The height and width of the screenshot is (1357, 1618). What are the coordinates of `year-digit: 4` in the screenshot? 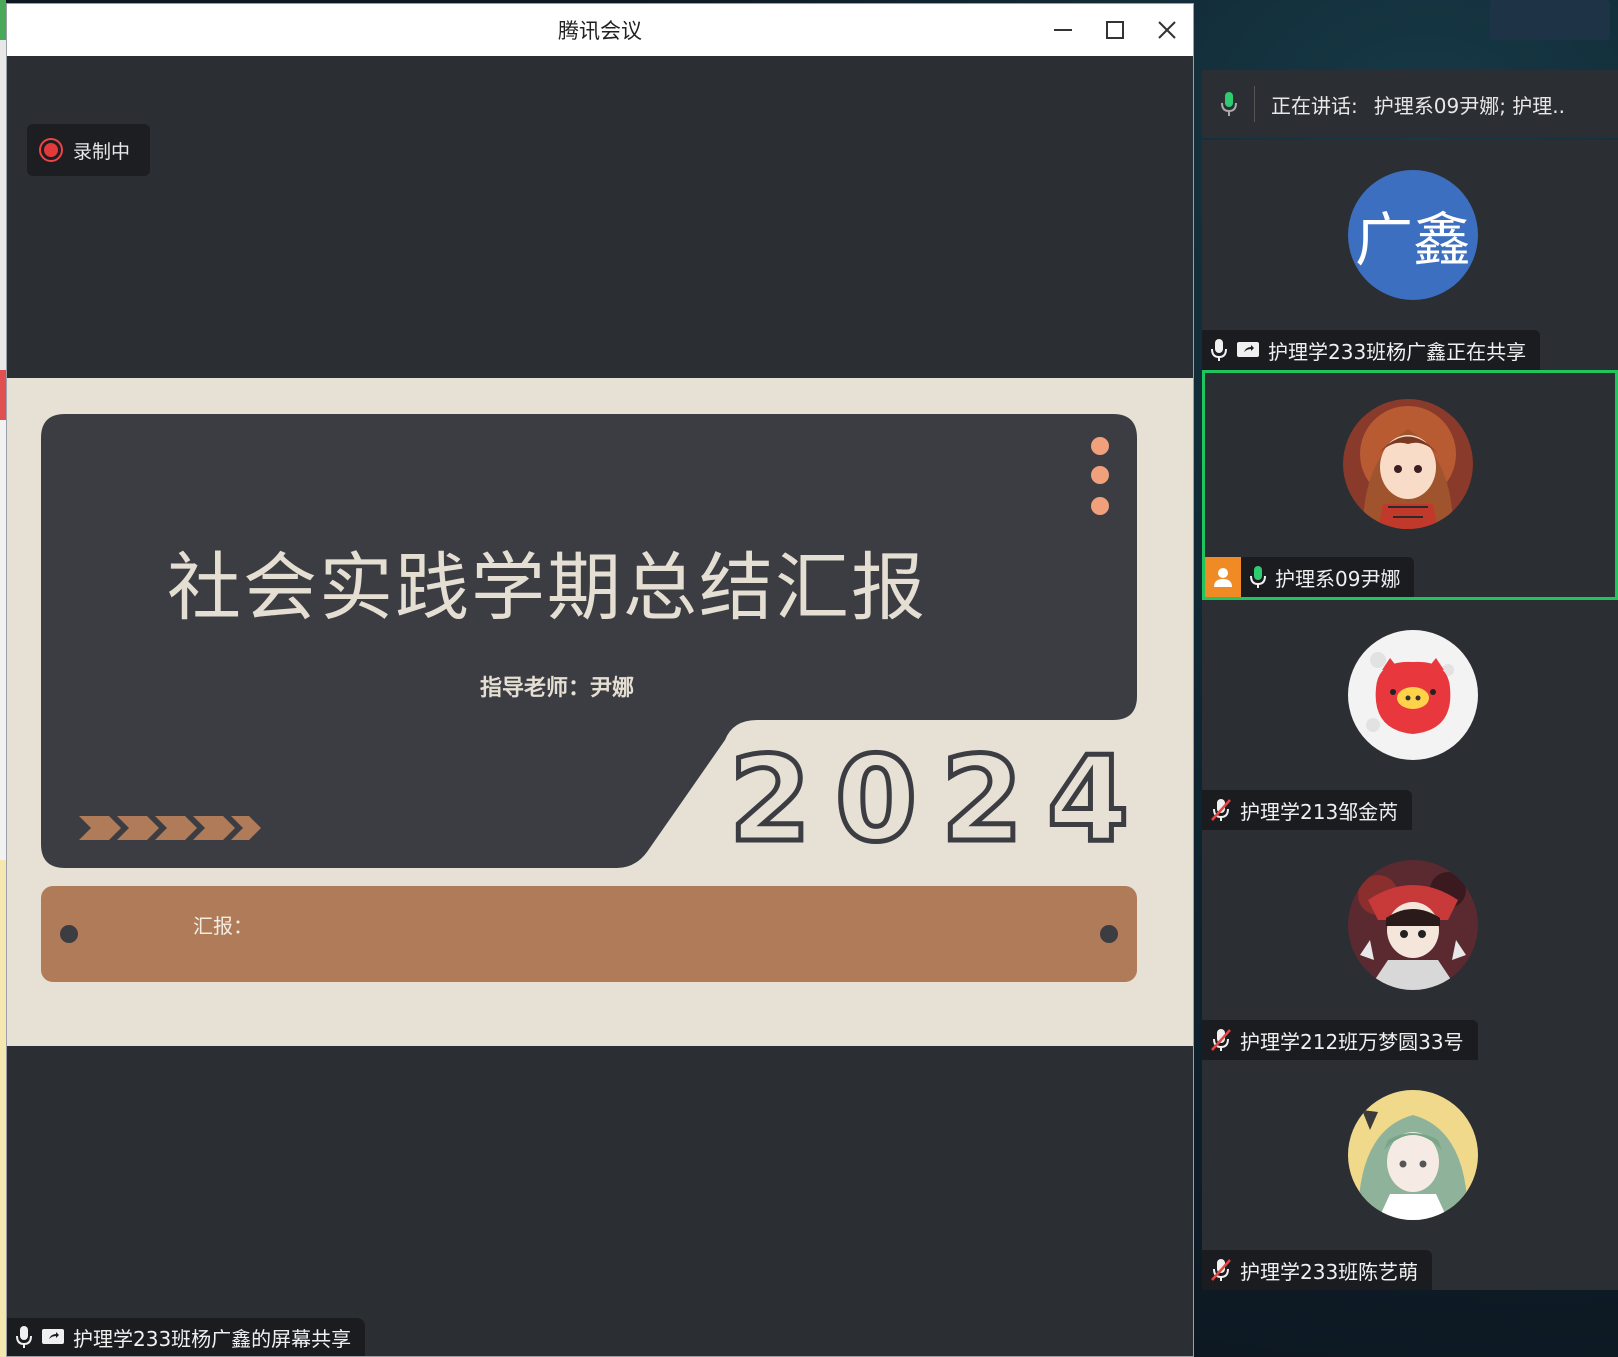 It's located at (1087, 799).